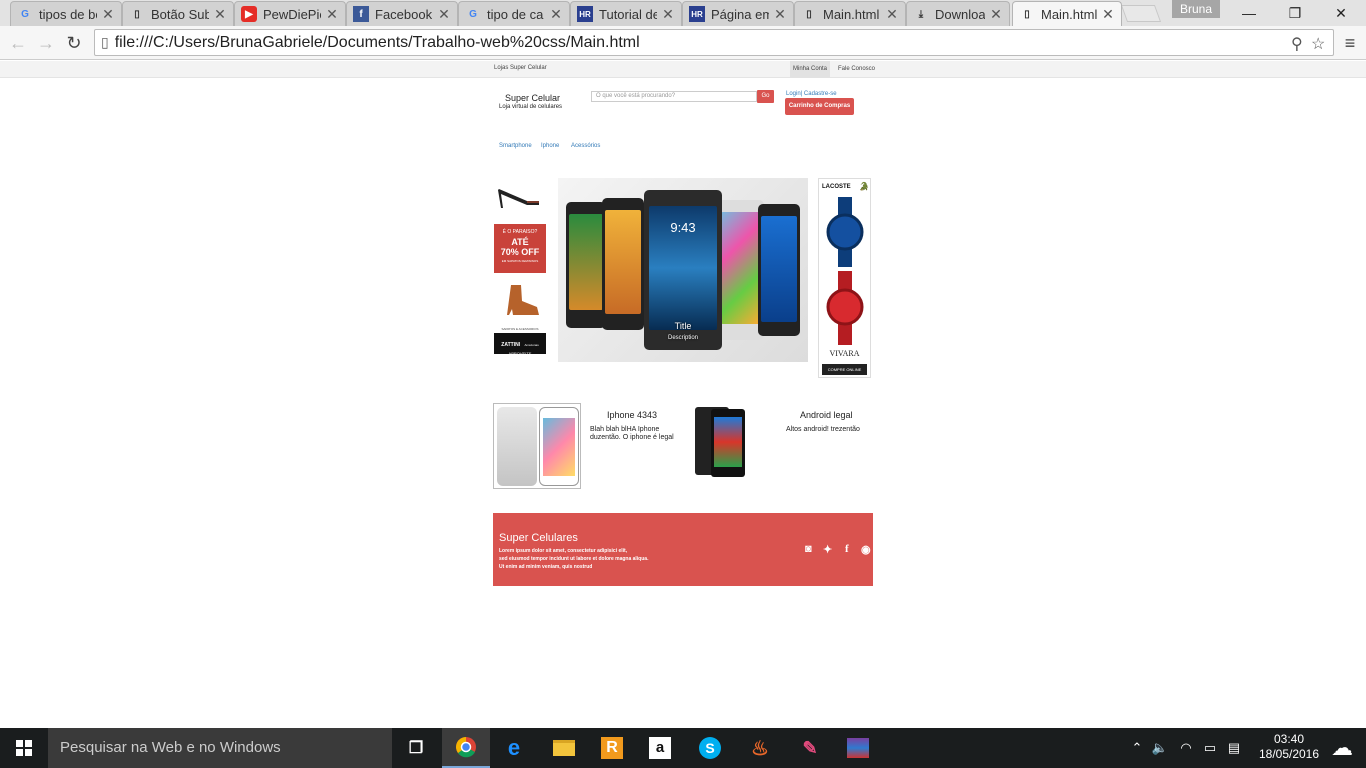 Image resolution: width=1366 pixels, height=768 pixels. I want to click on chevron-up-icon: ⌃, so click(1137, 748).